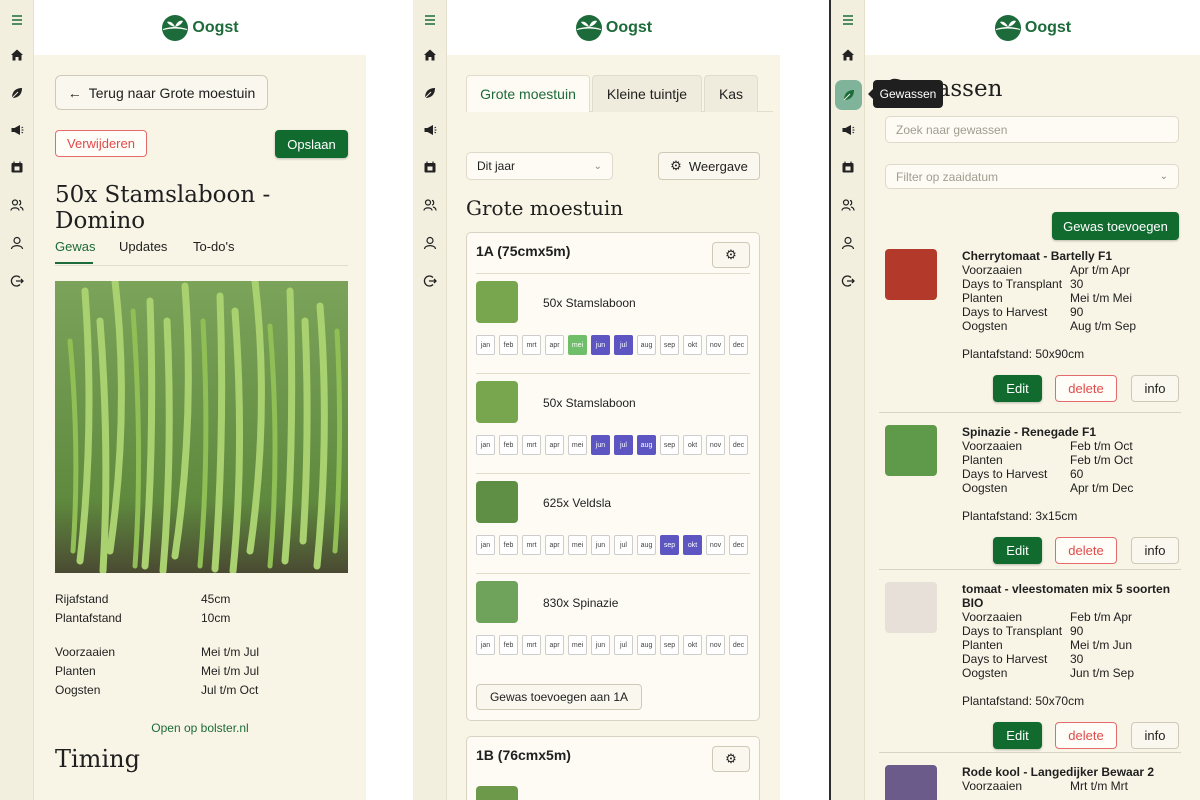 The image size is (1200, 800). What do you see at coordinates (1077, 631) in the screenshot?
I see `crop-row-value: 90` at bounding box center [1077, 631].